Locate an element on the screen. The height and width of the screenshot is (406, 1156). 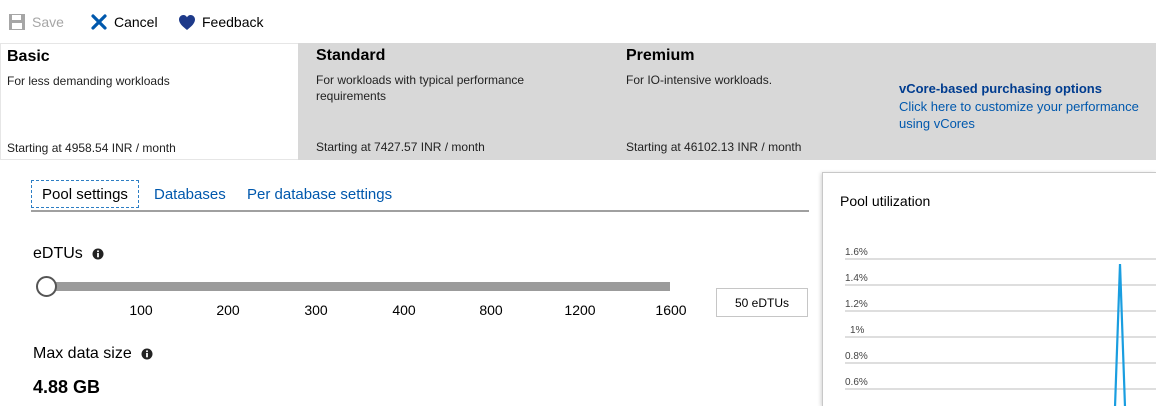
pool-utilization-chart: 1.6% 1.4% 1.2% 1% 0.8% 0.6% is located at coordinates (1000, 326).